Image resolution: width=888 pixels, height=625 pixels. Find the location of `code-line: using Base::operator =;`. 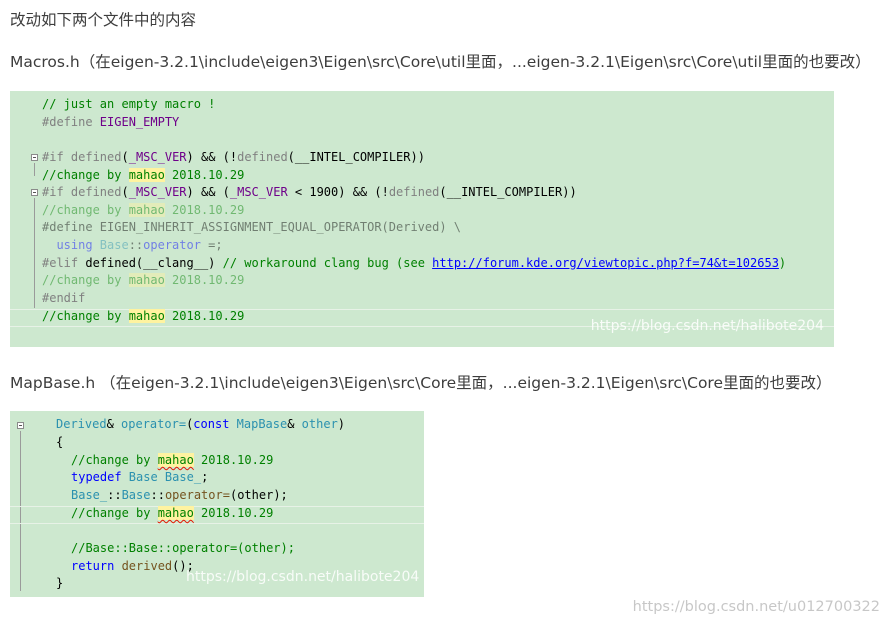

code-line: using Base::operator =; is located at coordinates (132, 245).